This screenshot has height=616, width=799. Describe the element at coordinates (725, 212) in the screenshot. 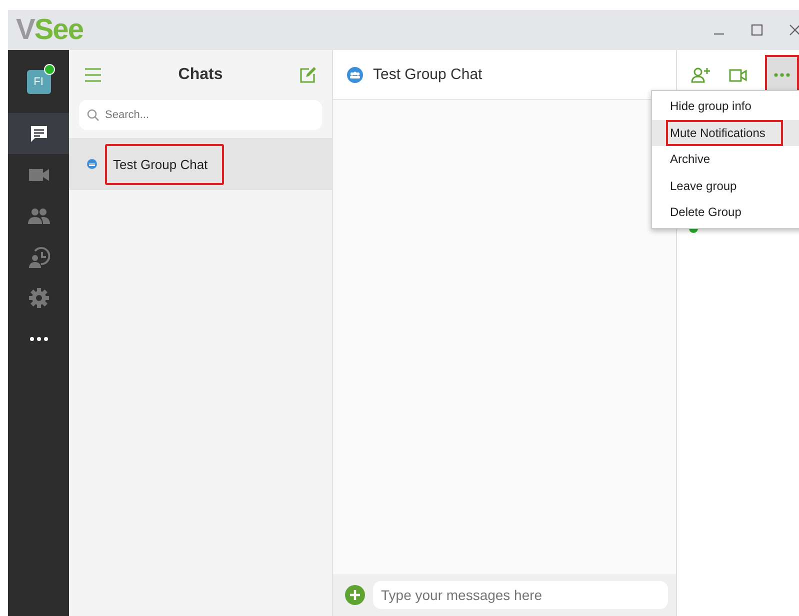

I see `menu-item: Delete Group` at that location.